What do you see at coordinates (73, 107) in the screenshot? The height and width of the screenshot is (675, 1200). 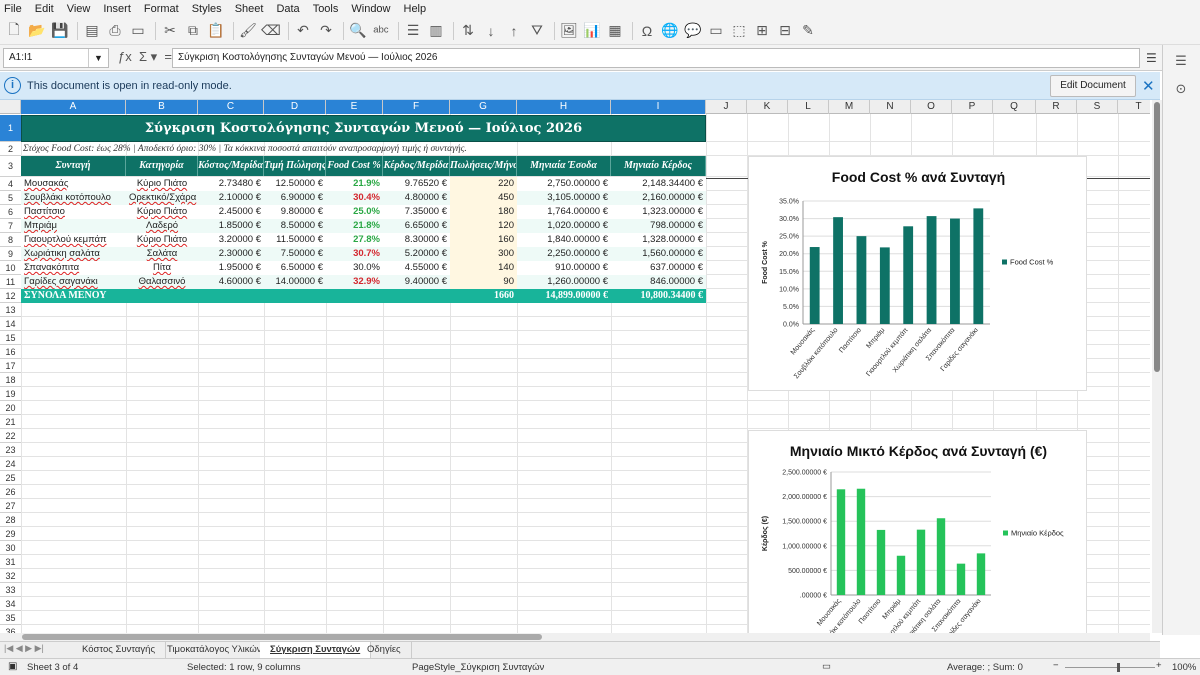 I see `column-header-A: A` at bounding box center [73, 107].